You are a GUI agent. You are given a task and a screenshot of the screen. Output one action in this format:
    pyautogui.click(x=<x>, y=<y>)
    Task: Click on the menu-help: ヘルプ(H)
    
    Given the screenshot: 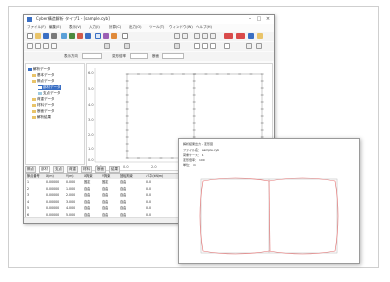 What is the action you would take?
    pyautogui.click(x=204, y=27)
    